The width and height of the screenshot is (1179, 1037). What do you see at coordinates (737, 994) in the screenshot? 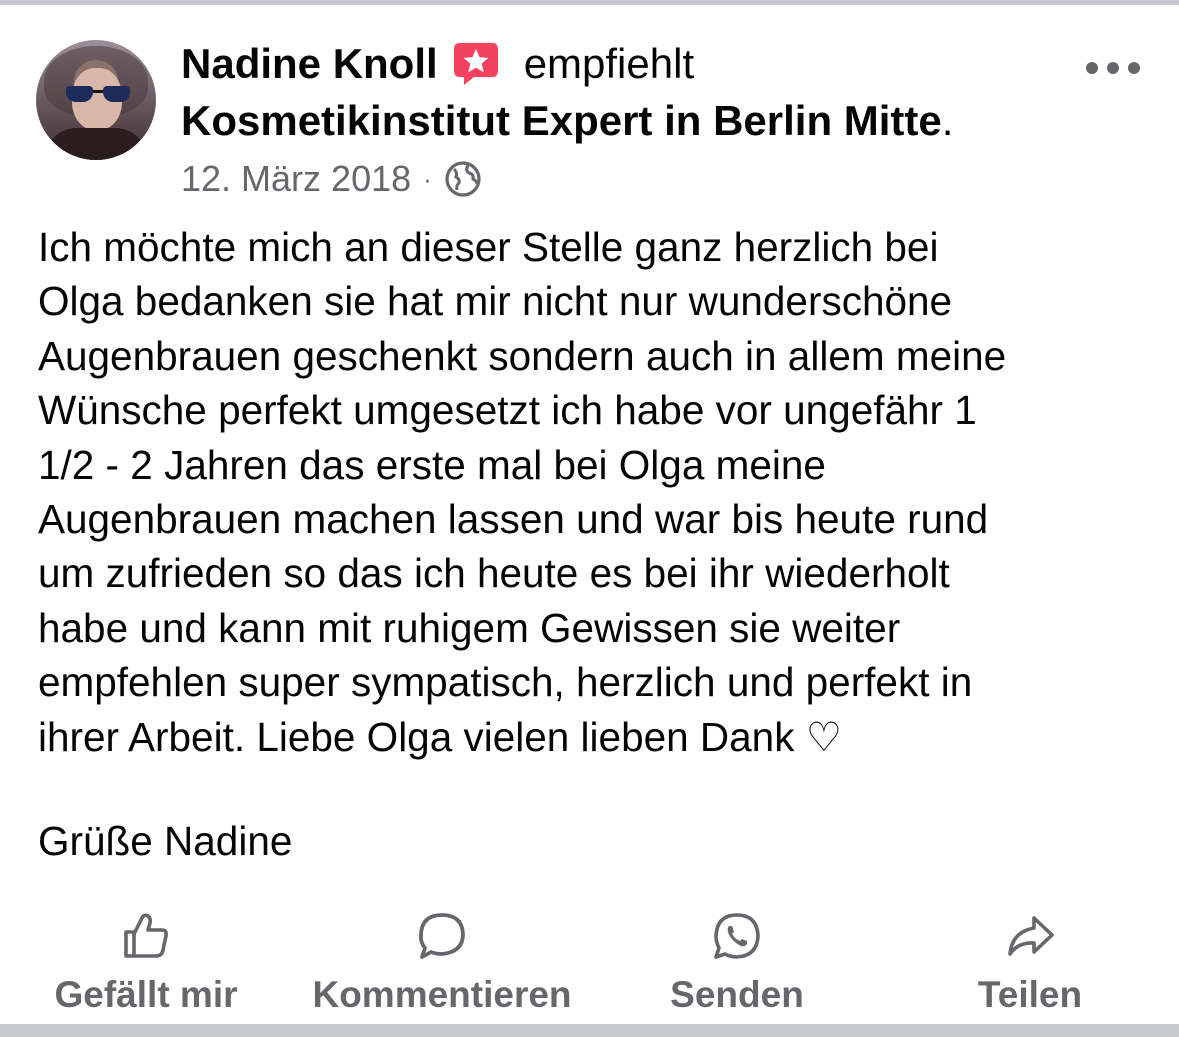
I see `send-label: Senden` at bounding box center [737, 994].